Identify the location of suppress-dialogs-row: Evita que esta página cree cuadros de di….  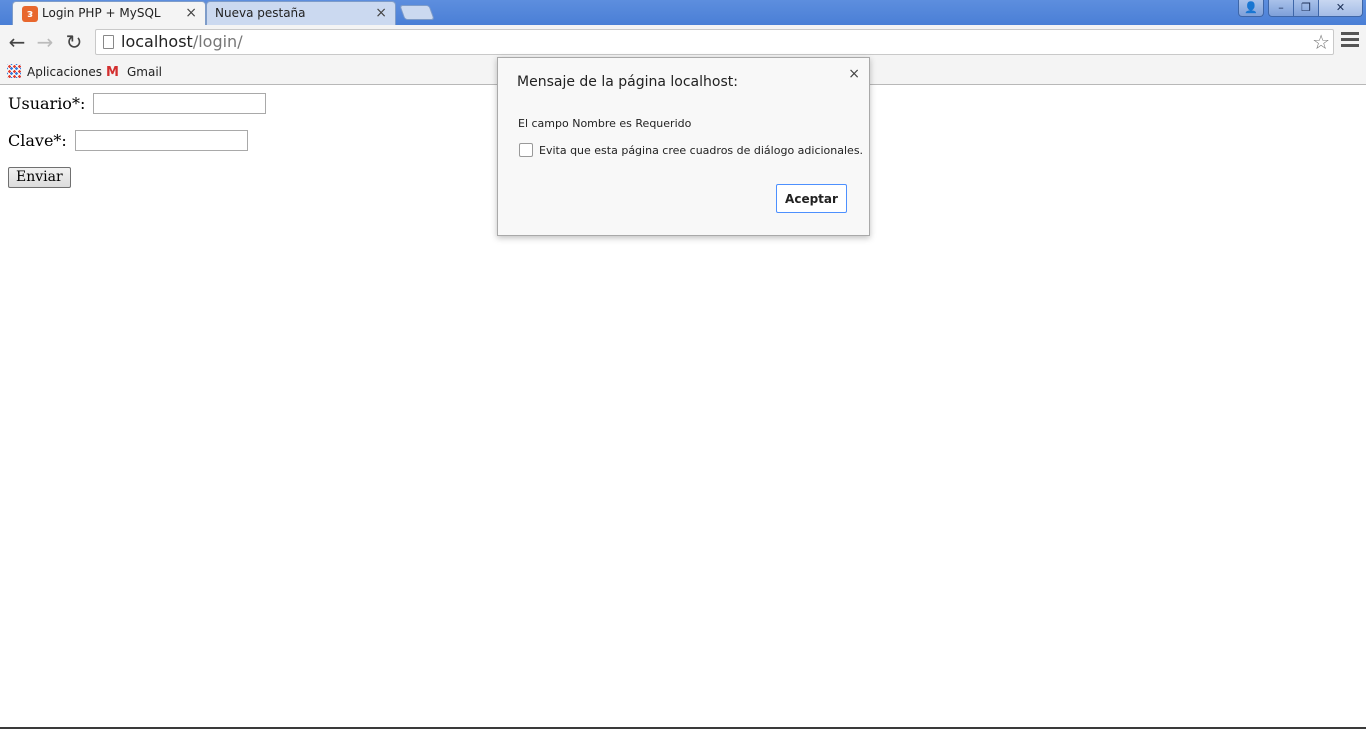
(691, 150).